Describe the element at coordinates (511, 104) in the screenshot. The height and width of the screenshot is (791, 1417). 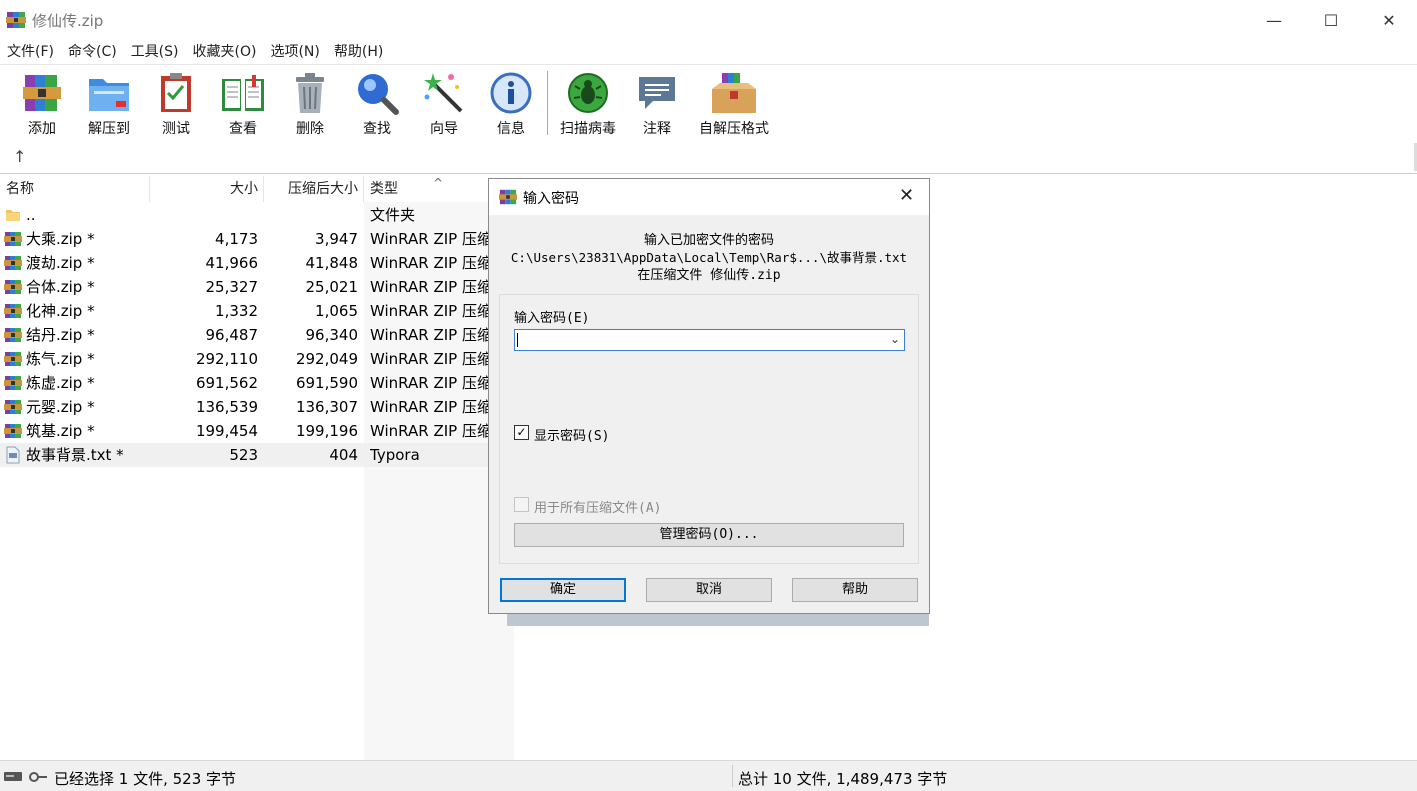
I see `toolbar-info-button: 信息` at that location.